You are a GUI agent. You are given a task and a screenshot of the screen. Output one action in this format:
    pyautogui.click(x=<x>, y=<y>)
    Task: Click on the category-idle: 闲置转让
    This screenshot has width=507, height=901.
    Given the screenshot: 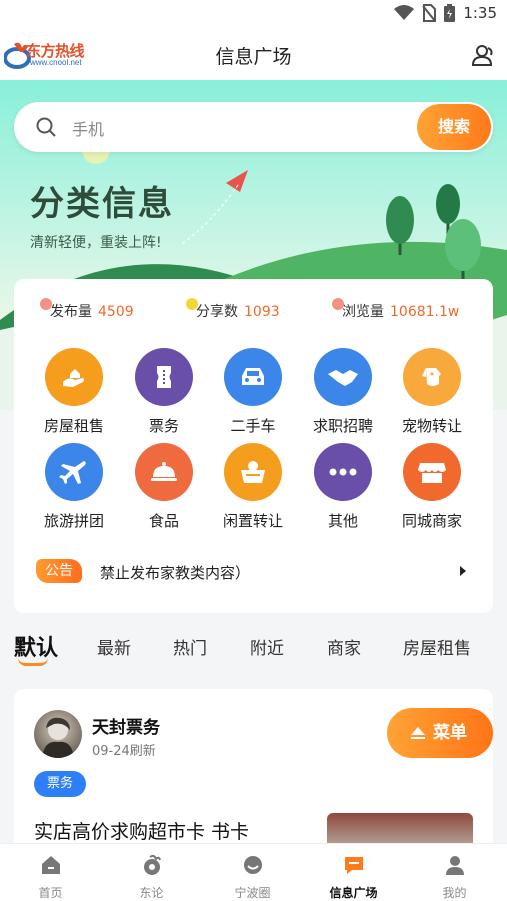 What is the action you would take?
    pyautogui.click(x=253, y=487)
    